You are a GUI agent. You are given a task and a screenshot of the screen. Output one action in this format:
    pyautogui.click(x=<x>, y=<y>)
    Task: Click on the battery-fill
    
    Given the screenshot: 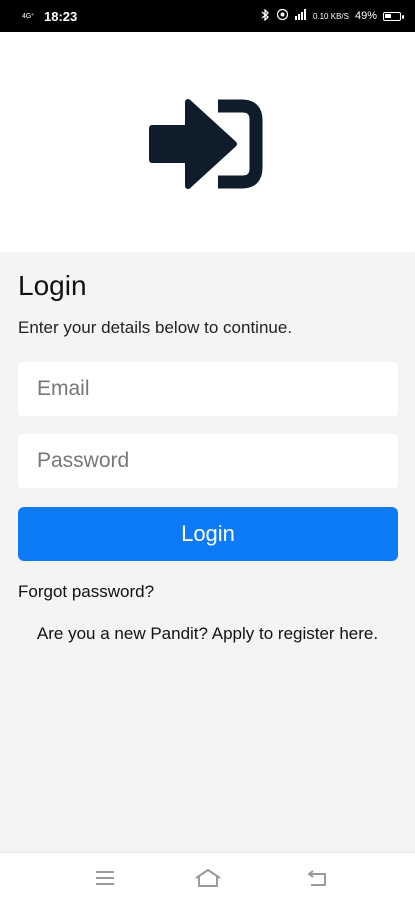 What is the action you would take?
    pyautogui.click(x=388, y=15)
    